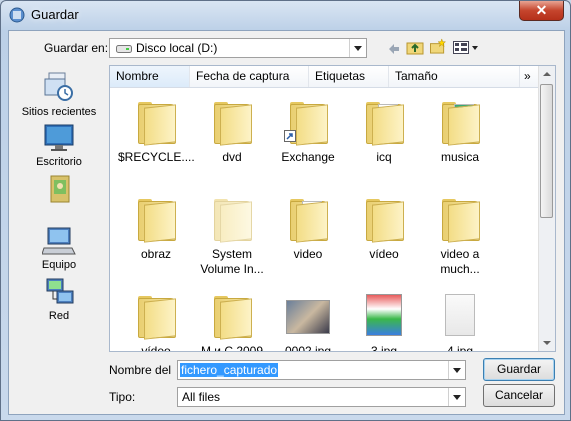 This screenshot has height=421, width=571. Describe the element at coordinates (140, 370) in the screenshot. I see `filename-label: Nombre del` at that location.